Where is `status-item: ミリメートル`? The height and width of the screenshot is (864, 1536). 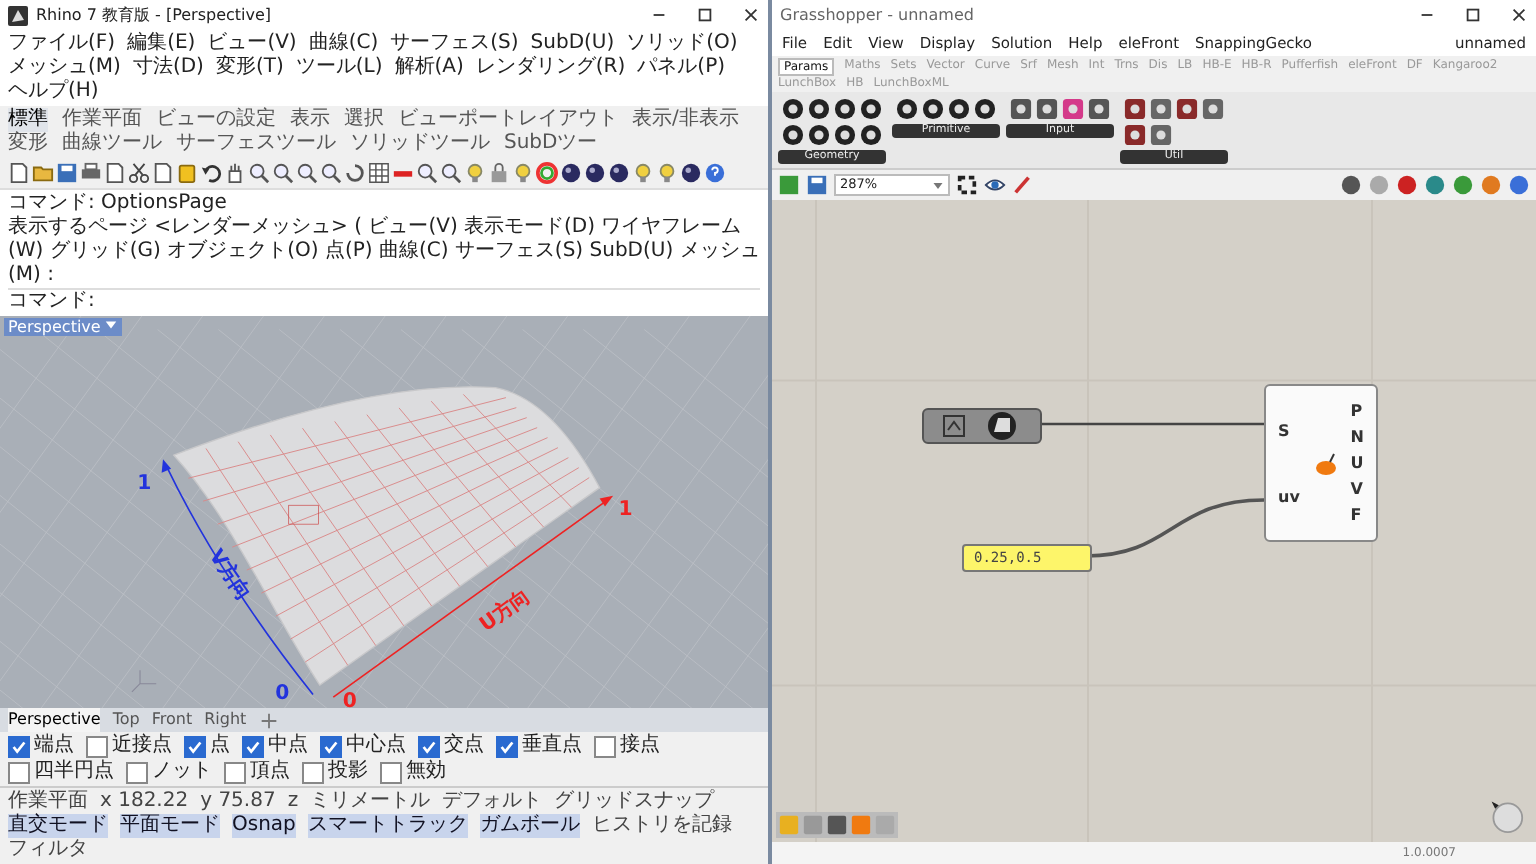 status-item: ミリメートル is located at coordinates (370, 802).